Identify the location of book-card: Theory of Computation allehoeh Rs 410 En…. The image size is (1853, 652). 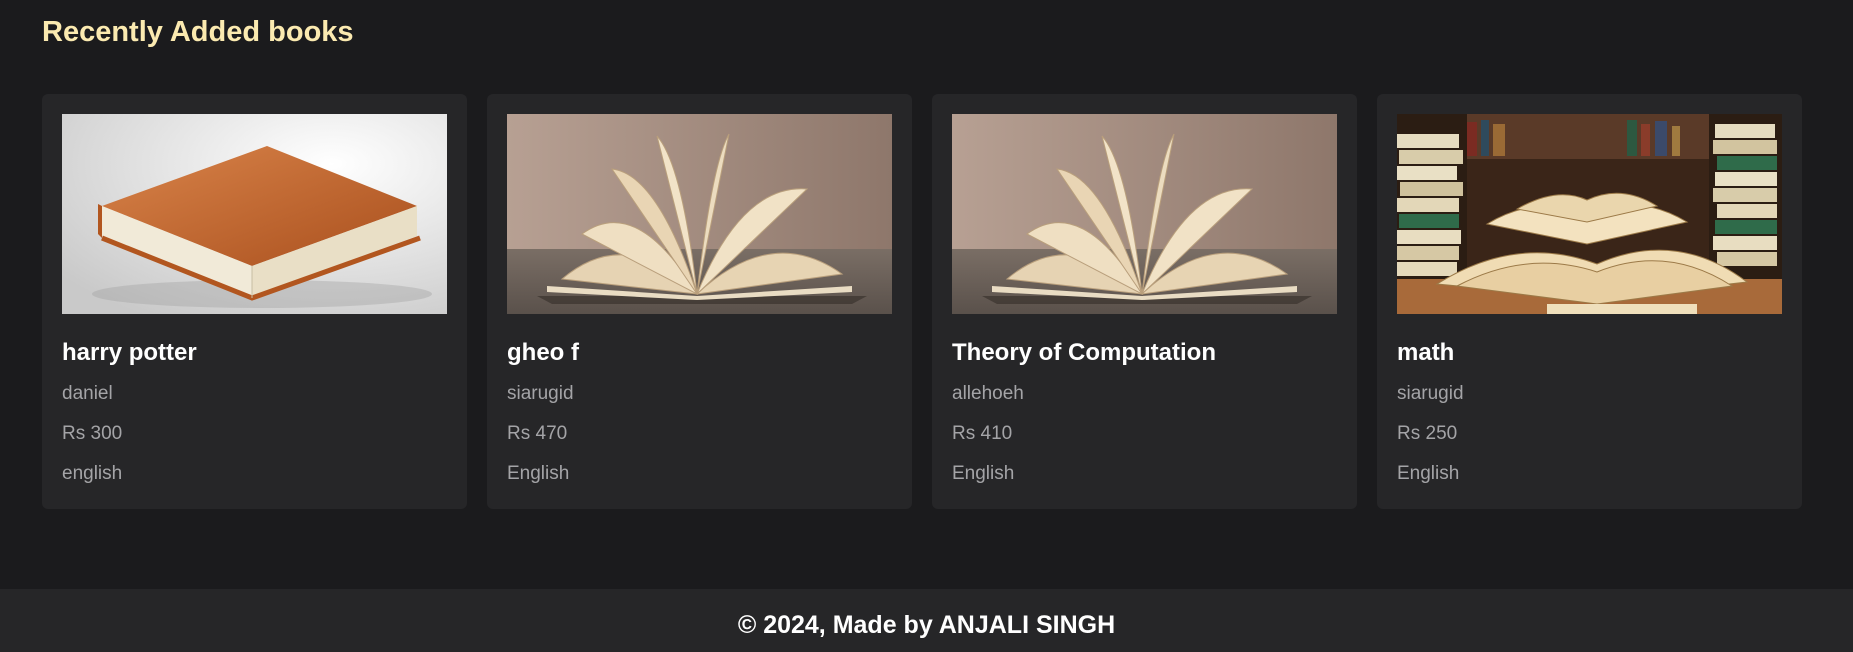
(1144, 301).